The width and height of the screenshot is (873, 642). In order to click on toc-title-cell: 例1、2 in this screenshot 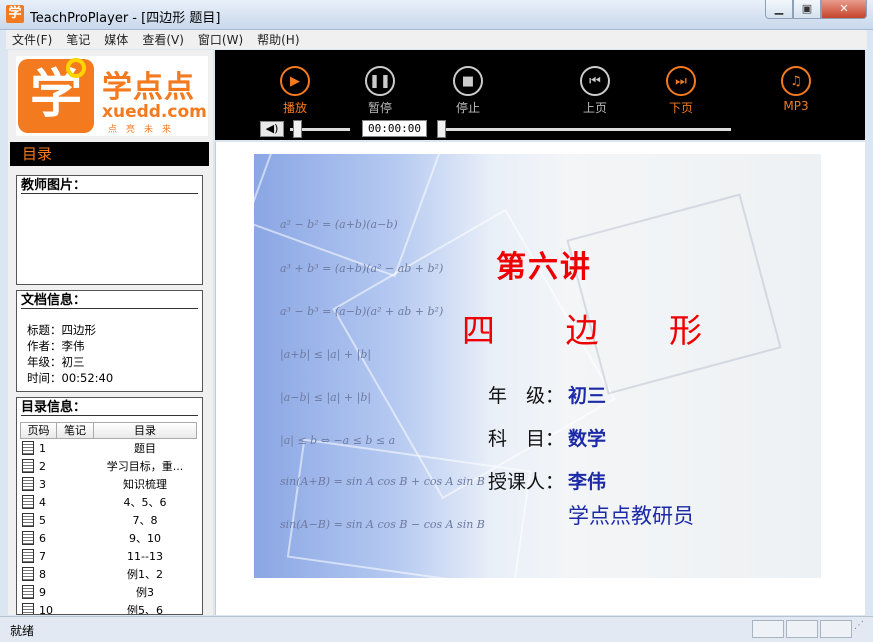, I will do `click(145, 574)`.